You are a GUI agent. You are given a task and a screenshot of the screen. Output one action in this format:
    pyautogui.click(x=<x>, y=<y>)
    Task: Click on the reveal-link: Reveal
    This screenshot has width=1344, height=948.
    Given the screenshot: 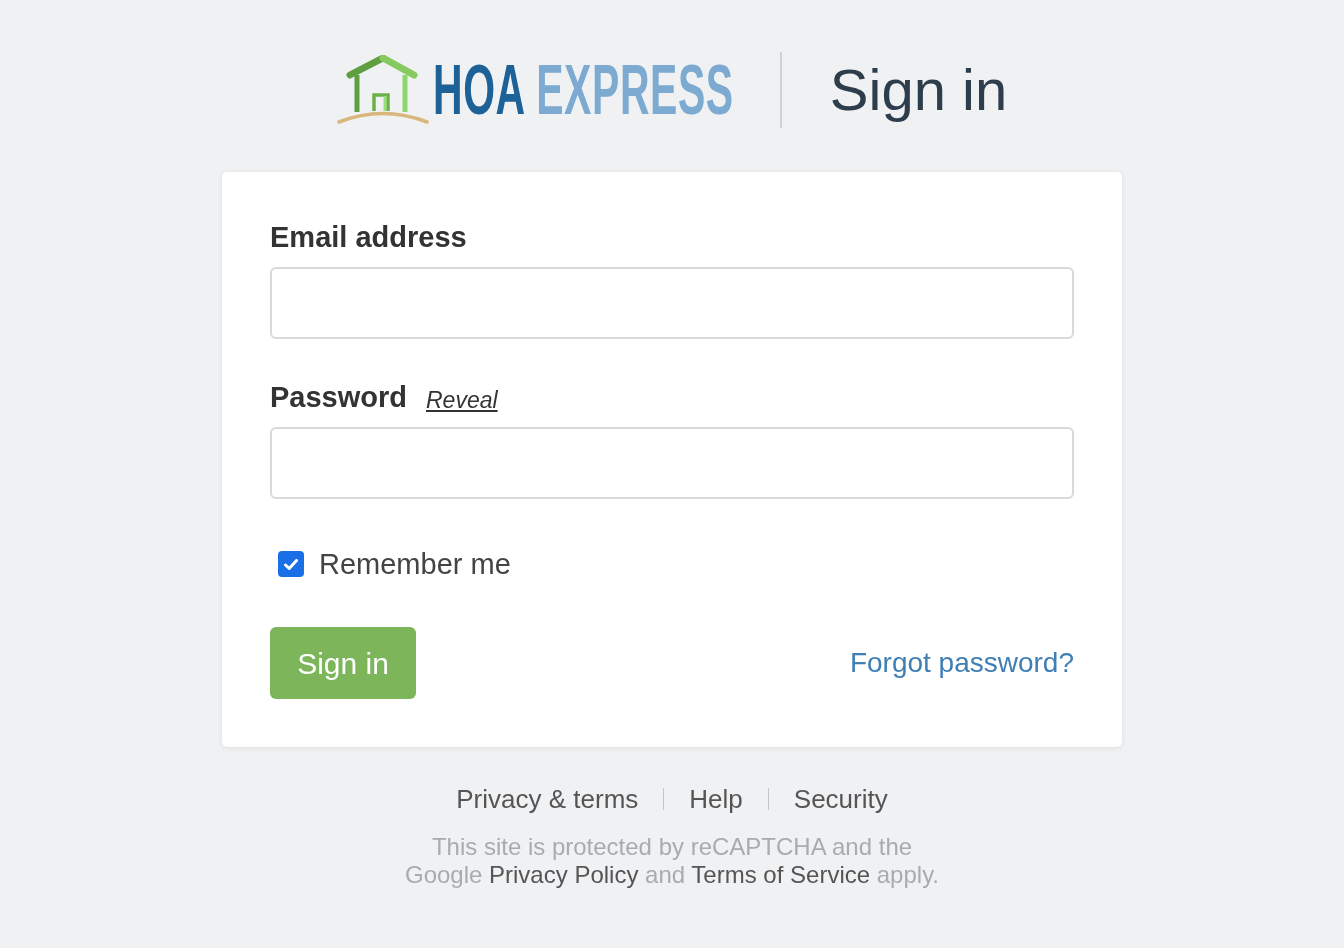 What is the action you would take?
    pyautogui.click(x=462, y=400)
    